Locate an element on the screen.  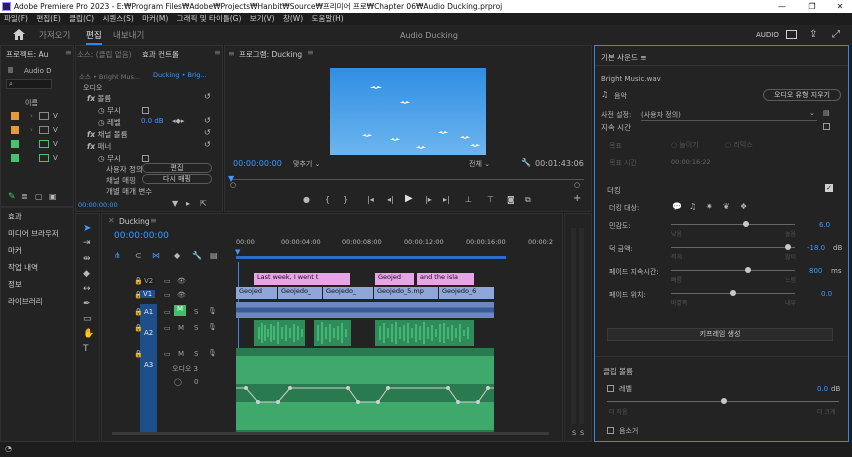
mute-a1-button: M is located at coordinates (180, 310).